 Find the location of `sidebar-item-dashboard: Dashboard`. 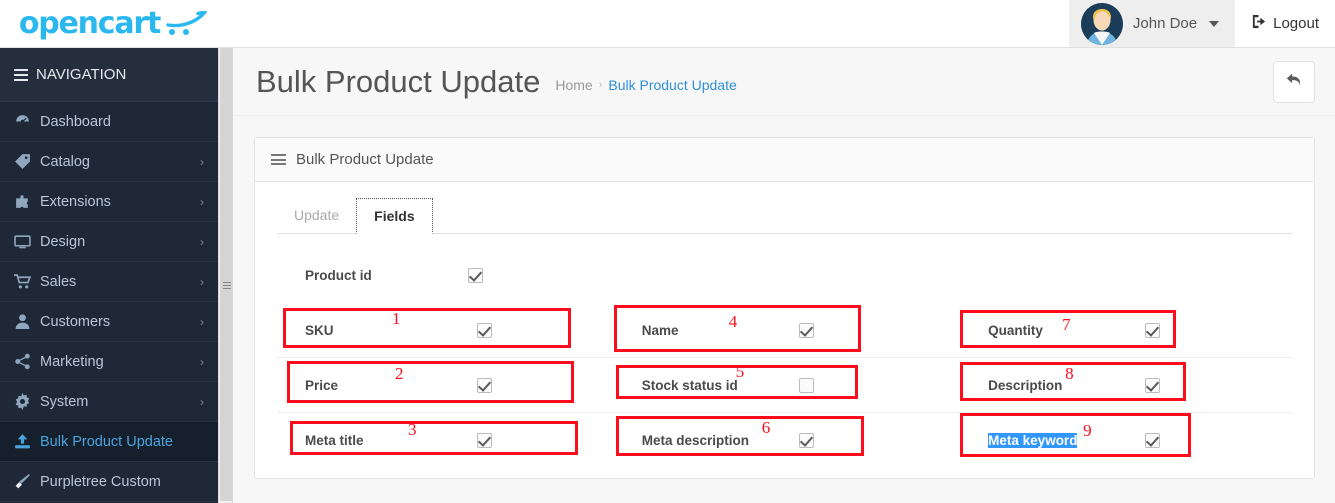

sidebar-item-dashboard: Dashboard is located at coordinates (109, 122).